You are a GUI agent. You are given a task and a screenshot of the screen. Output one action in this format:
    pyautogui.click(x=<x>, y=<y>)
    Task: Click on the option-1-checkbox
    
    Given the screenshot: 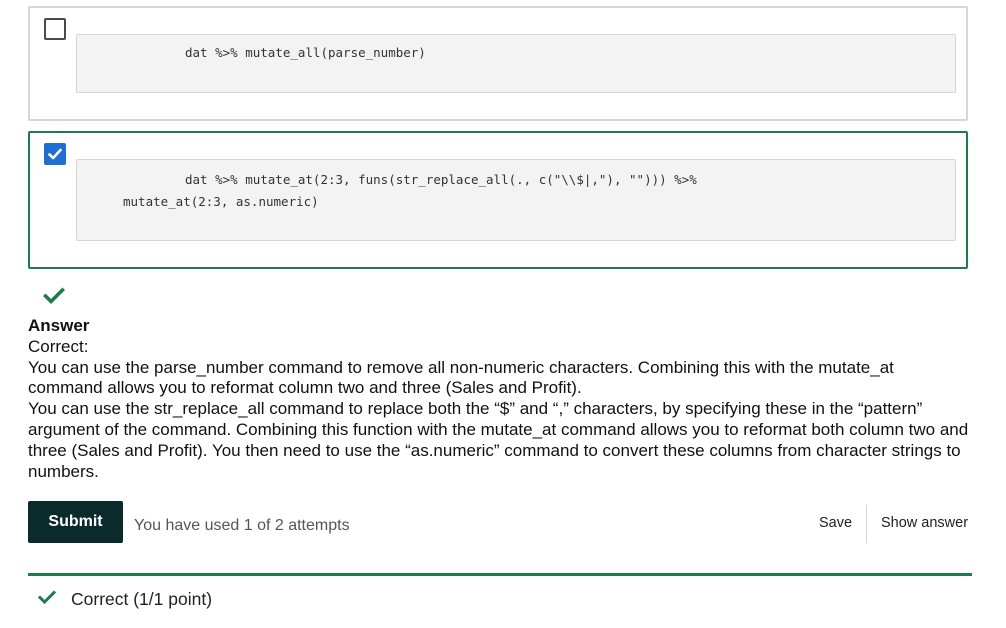 What is the action you would take?
    pyautogui.click(x=55, y=29)
    